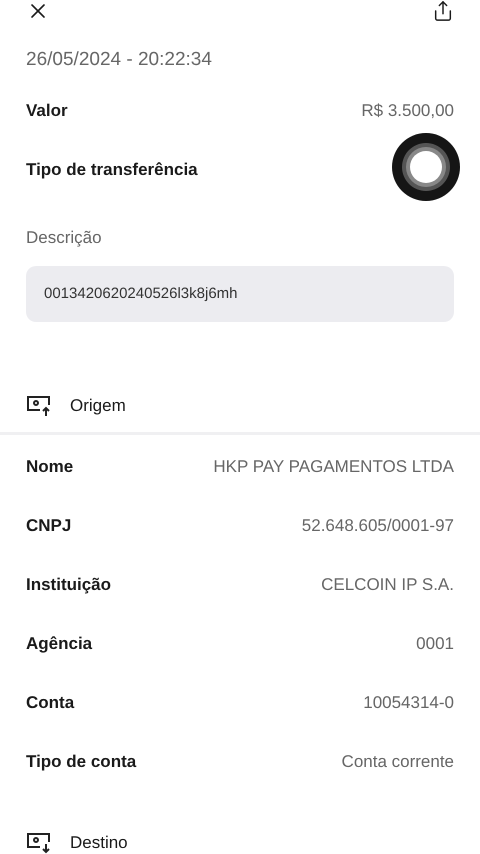 The height and width of the screenshot is (854, 480). I want to click on field-label: Tipo de transferência, so click(112, 170).